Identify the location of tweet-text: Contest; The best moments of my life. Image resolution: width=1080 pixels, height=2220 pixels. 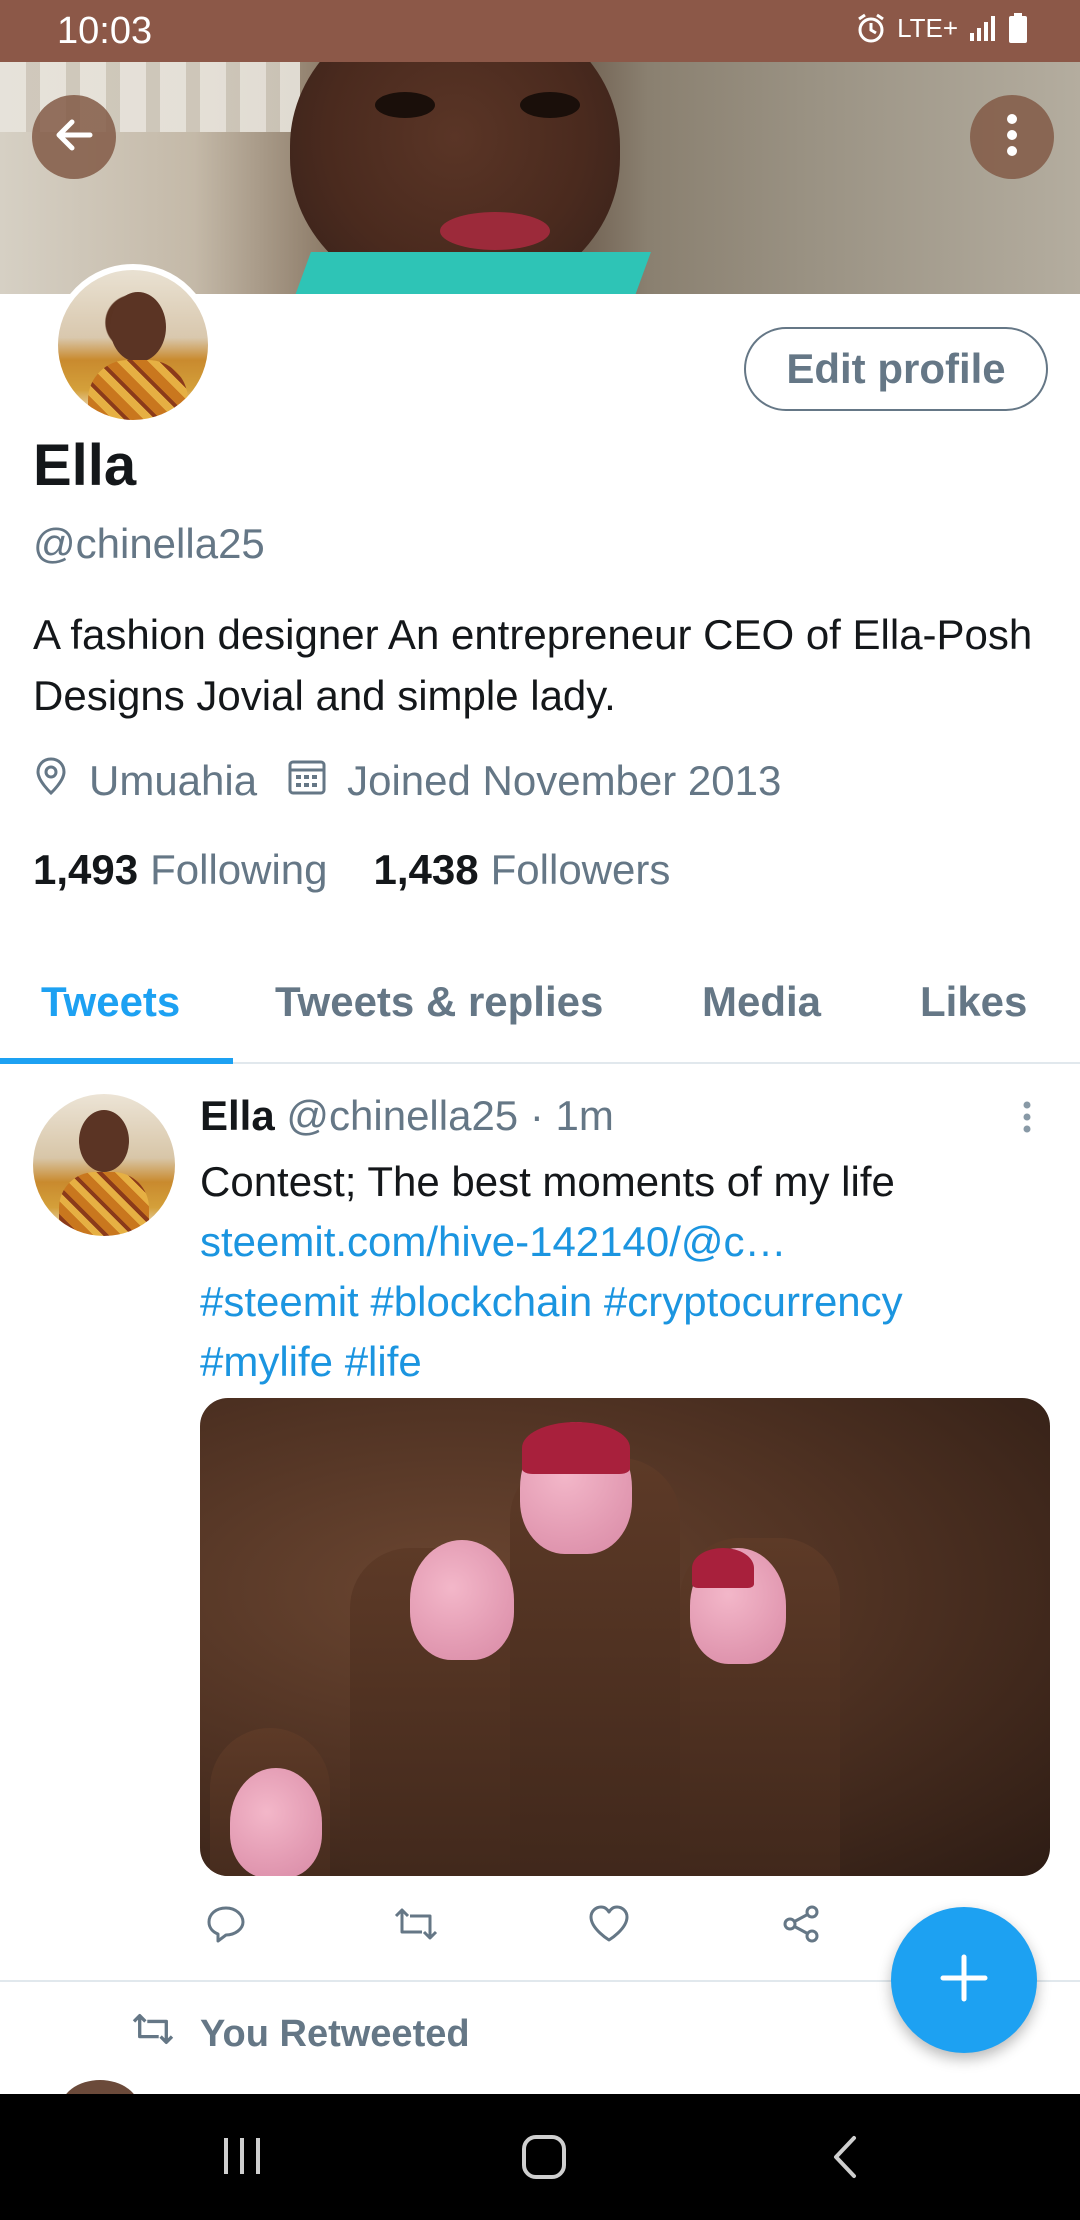
(547, 1181).